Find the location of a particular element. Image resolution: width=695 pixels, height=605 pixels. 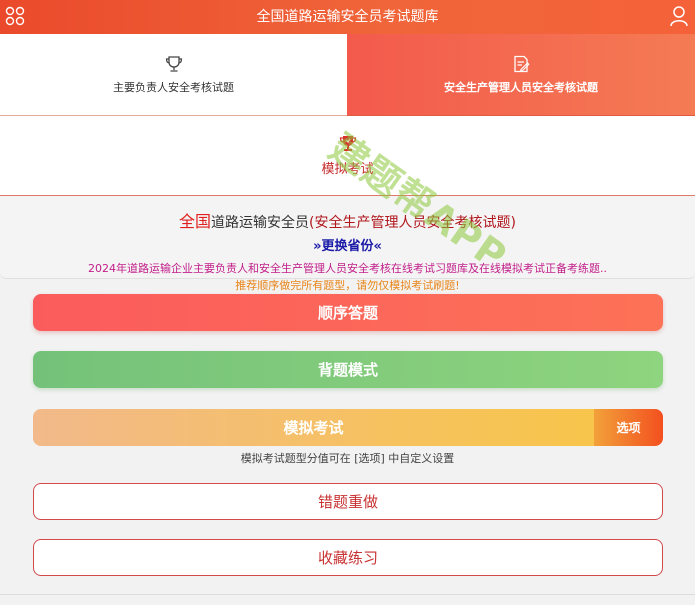

category-tabs: 主要负责人安全考核试题 安全生产管理人员安全考核试题 is located at coordinates (347, 75).